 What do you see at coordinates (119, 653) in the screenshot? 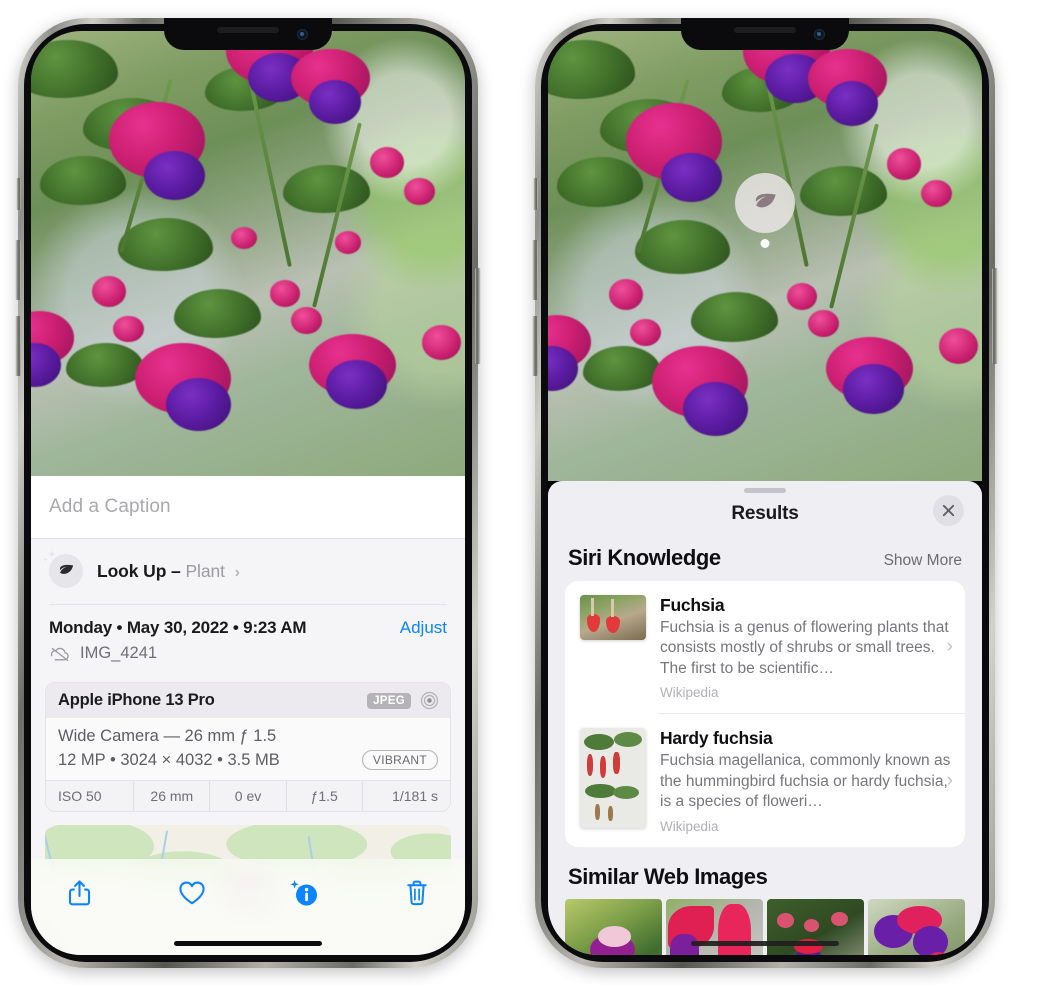
I see `photo-filename: IMG_4241` at bounding box center [119, 653].